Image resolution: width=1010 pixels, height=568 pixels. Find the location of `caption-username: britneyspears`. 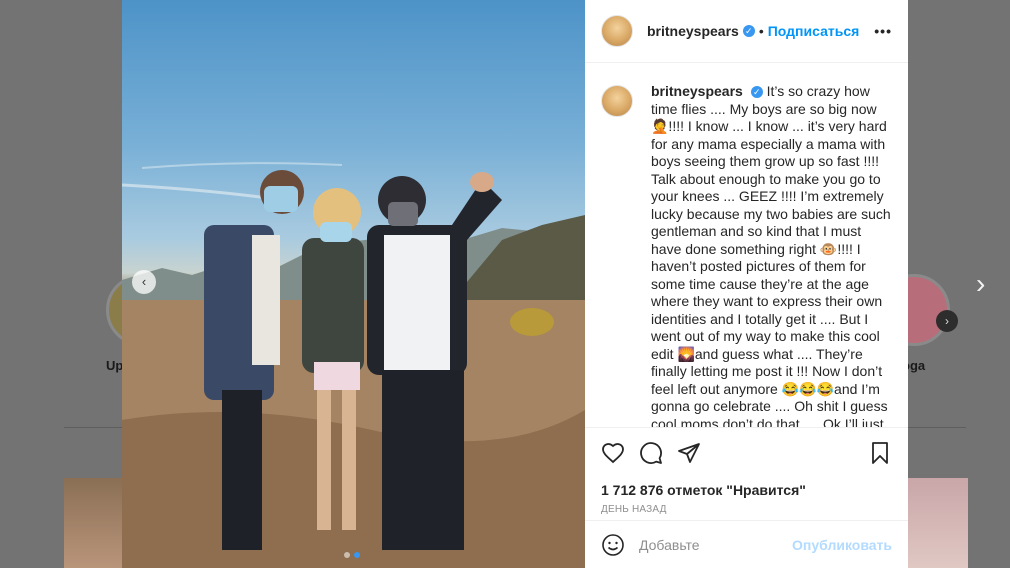

caption-username: britneyspears is located at coordinates (697, 91).